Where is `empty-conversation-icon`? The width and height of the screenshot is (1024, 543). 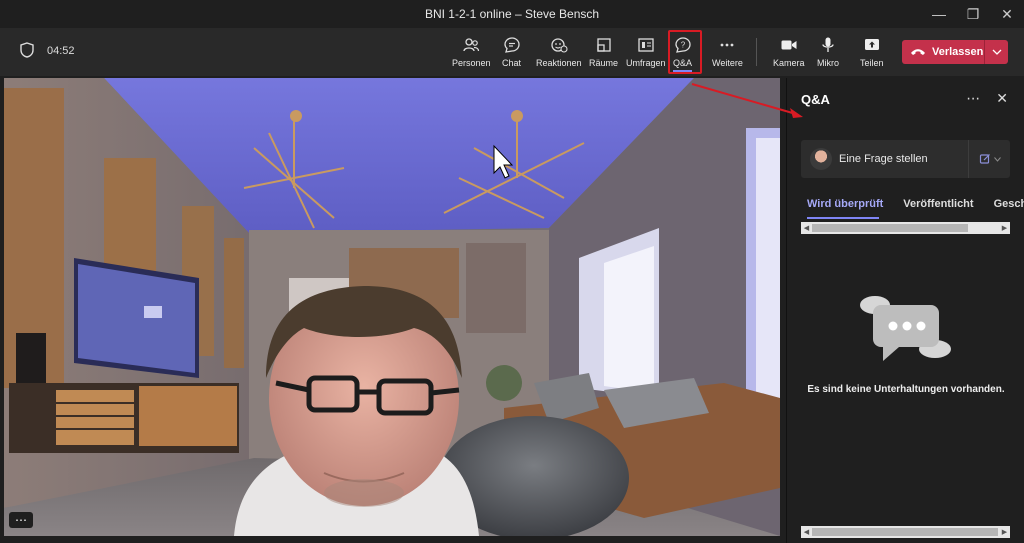
empty-conversation-icon is located at coordinates (905, 328).